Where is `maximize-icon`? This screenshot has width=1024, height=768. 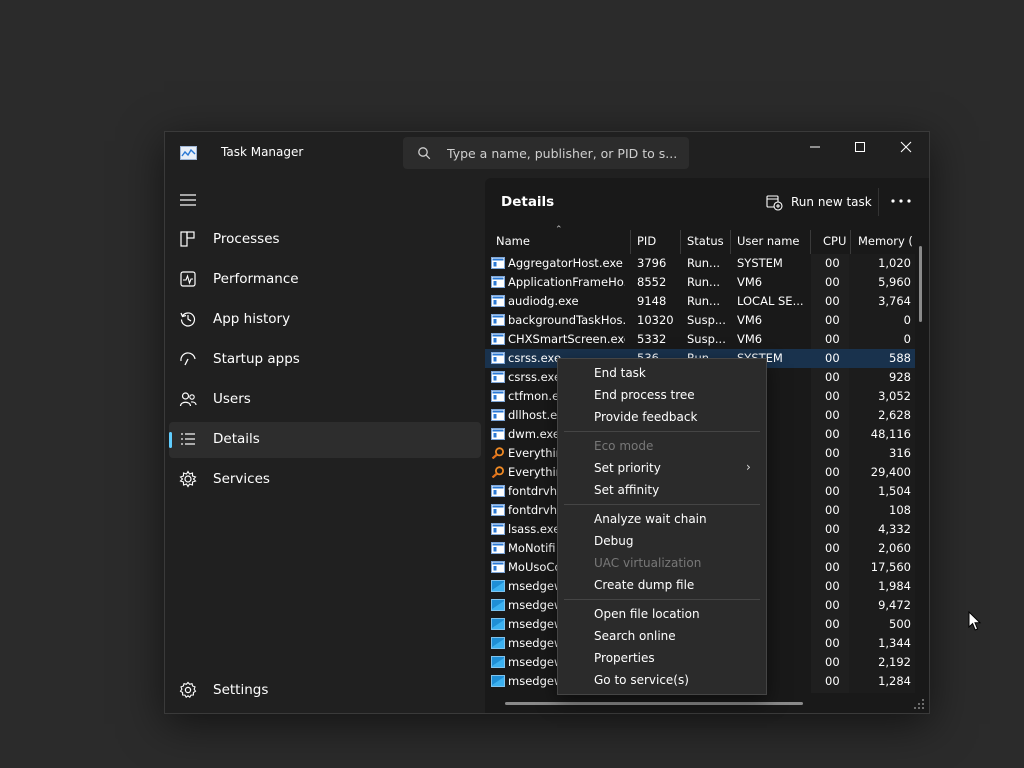 maximize-icon is located at coordinates (860, 147).